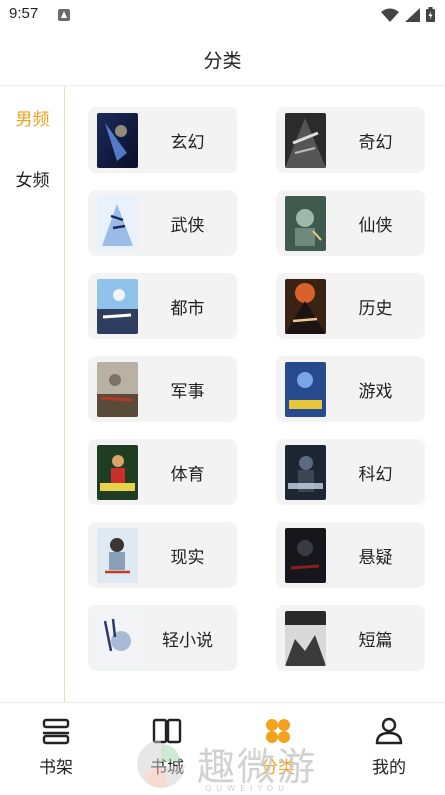  Describe the element at coordinates (350, 140) in the screenshot. I see `category-card-qihuan: 奇幻` at that location.